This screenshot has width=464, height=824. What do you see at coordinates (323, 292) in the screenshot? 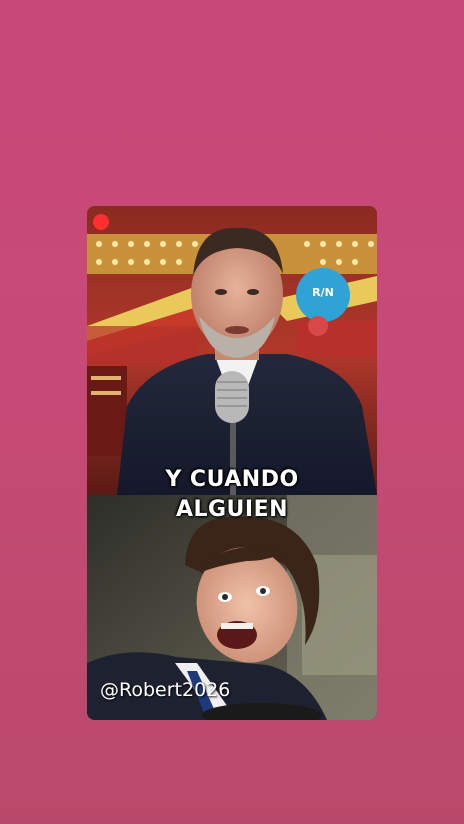
I see `channel-logo-text: R/N` at bounding box center [323, 292].